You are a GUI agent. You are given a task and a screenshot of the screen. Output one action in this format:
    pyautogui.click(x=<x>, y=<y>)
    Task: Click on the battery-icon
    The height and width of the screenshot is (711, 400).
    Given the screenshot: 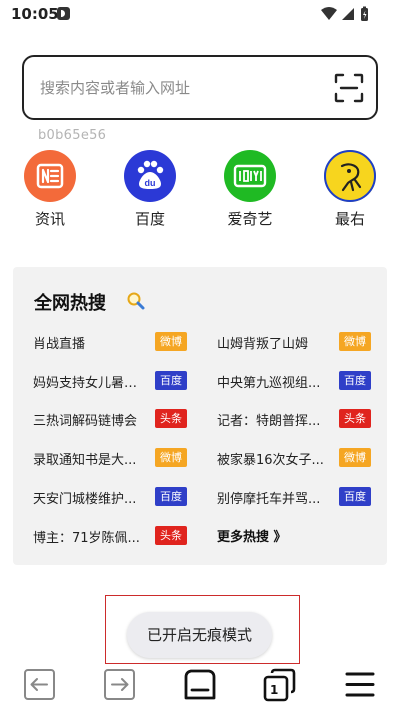 What is the action you would take?
    pyautogui.click(x=364, y=13)
    